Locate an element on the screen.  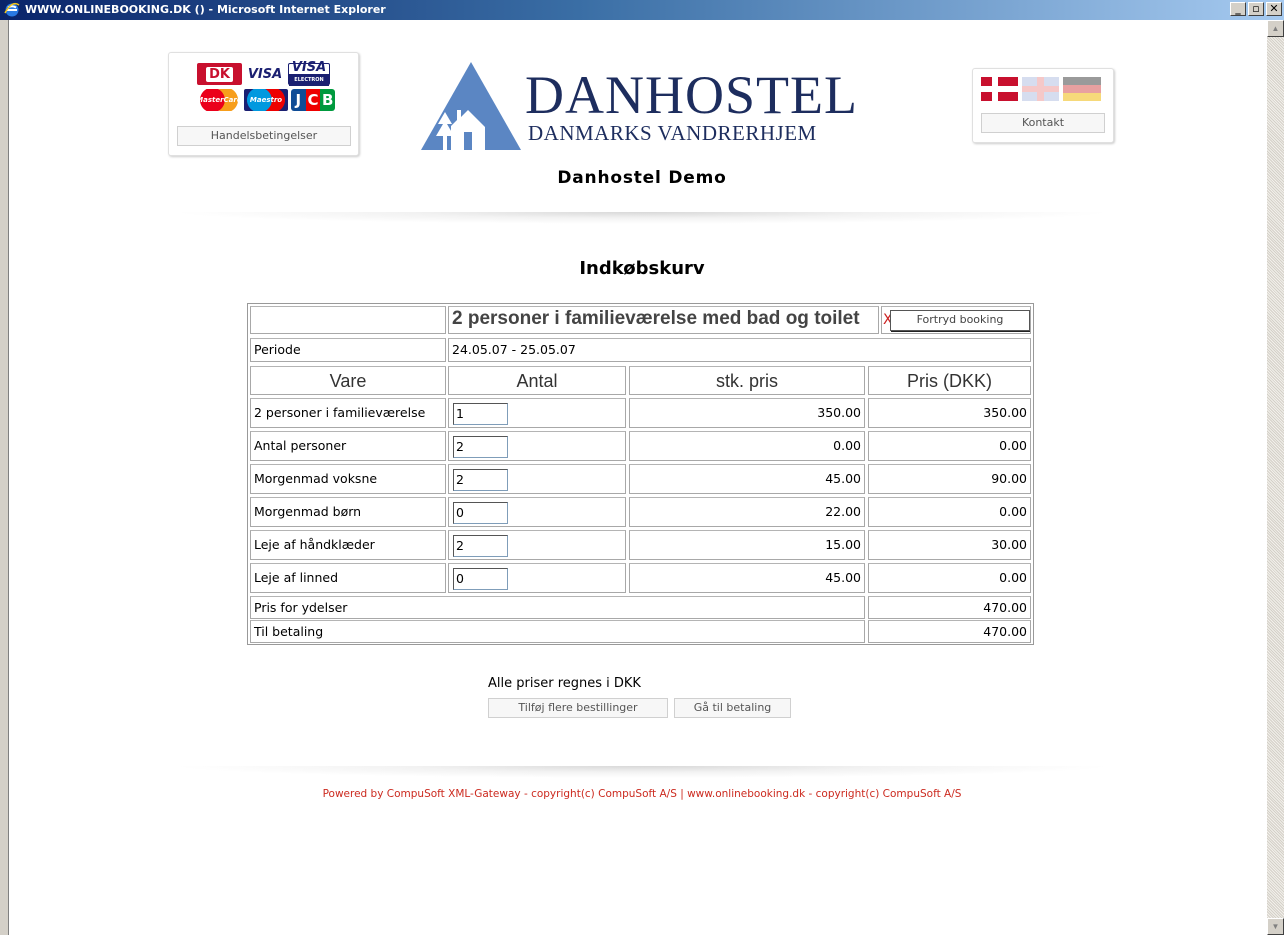
currency-note: Alle priser regnes i DKK is located at coordinates (564, 683).